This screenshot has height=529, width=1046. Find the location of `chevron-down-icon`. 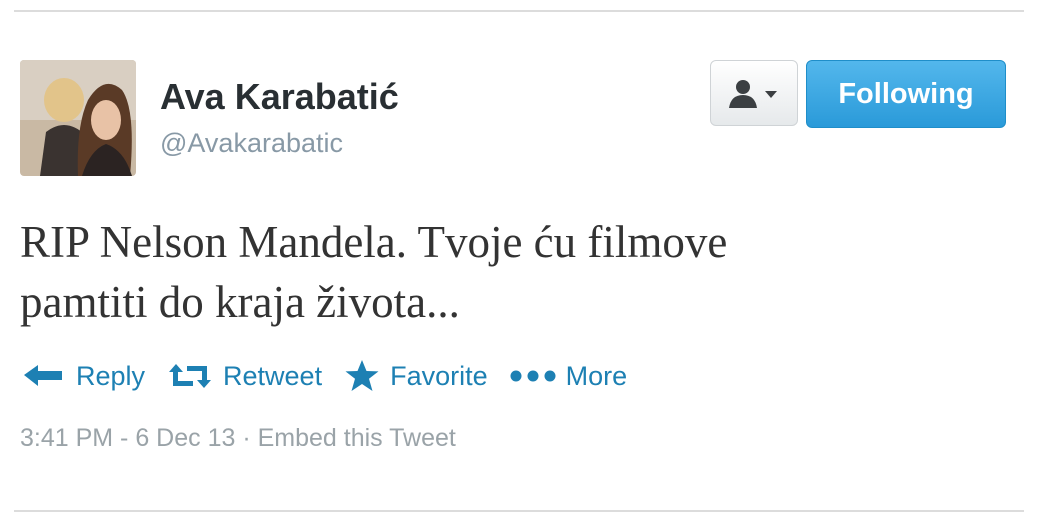

chevron-down-icon is located at coordinates (771, 94).